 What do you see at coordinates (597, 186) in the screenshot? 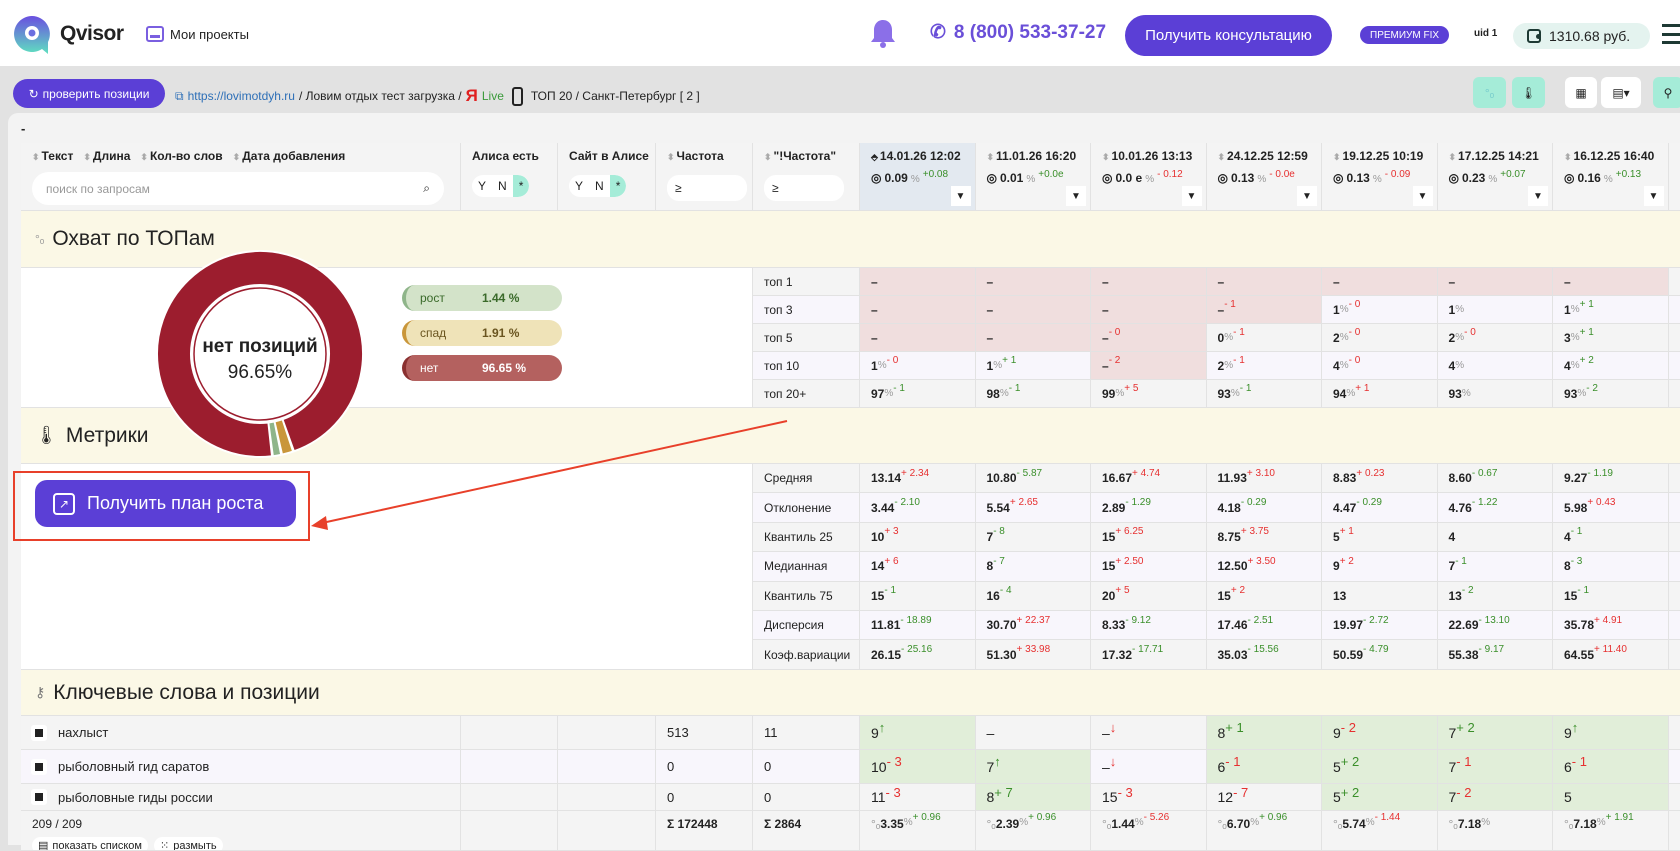
I see `site-alisa-filter-toggle: YN*` at bounding box center [597, 186].